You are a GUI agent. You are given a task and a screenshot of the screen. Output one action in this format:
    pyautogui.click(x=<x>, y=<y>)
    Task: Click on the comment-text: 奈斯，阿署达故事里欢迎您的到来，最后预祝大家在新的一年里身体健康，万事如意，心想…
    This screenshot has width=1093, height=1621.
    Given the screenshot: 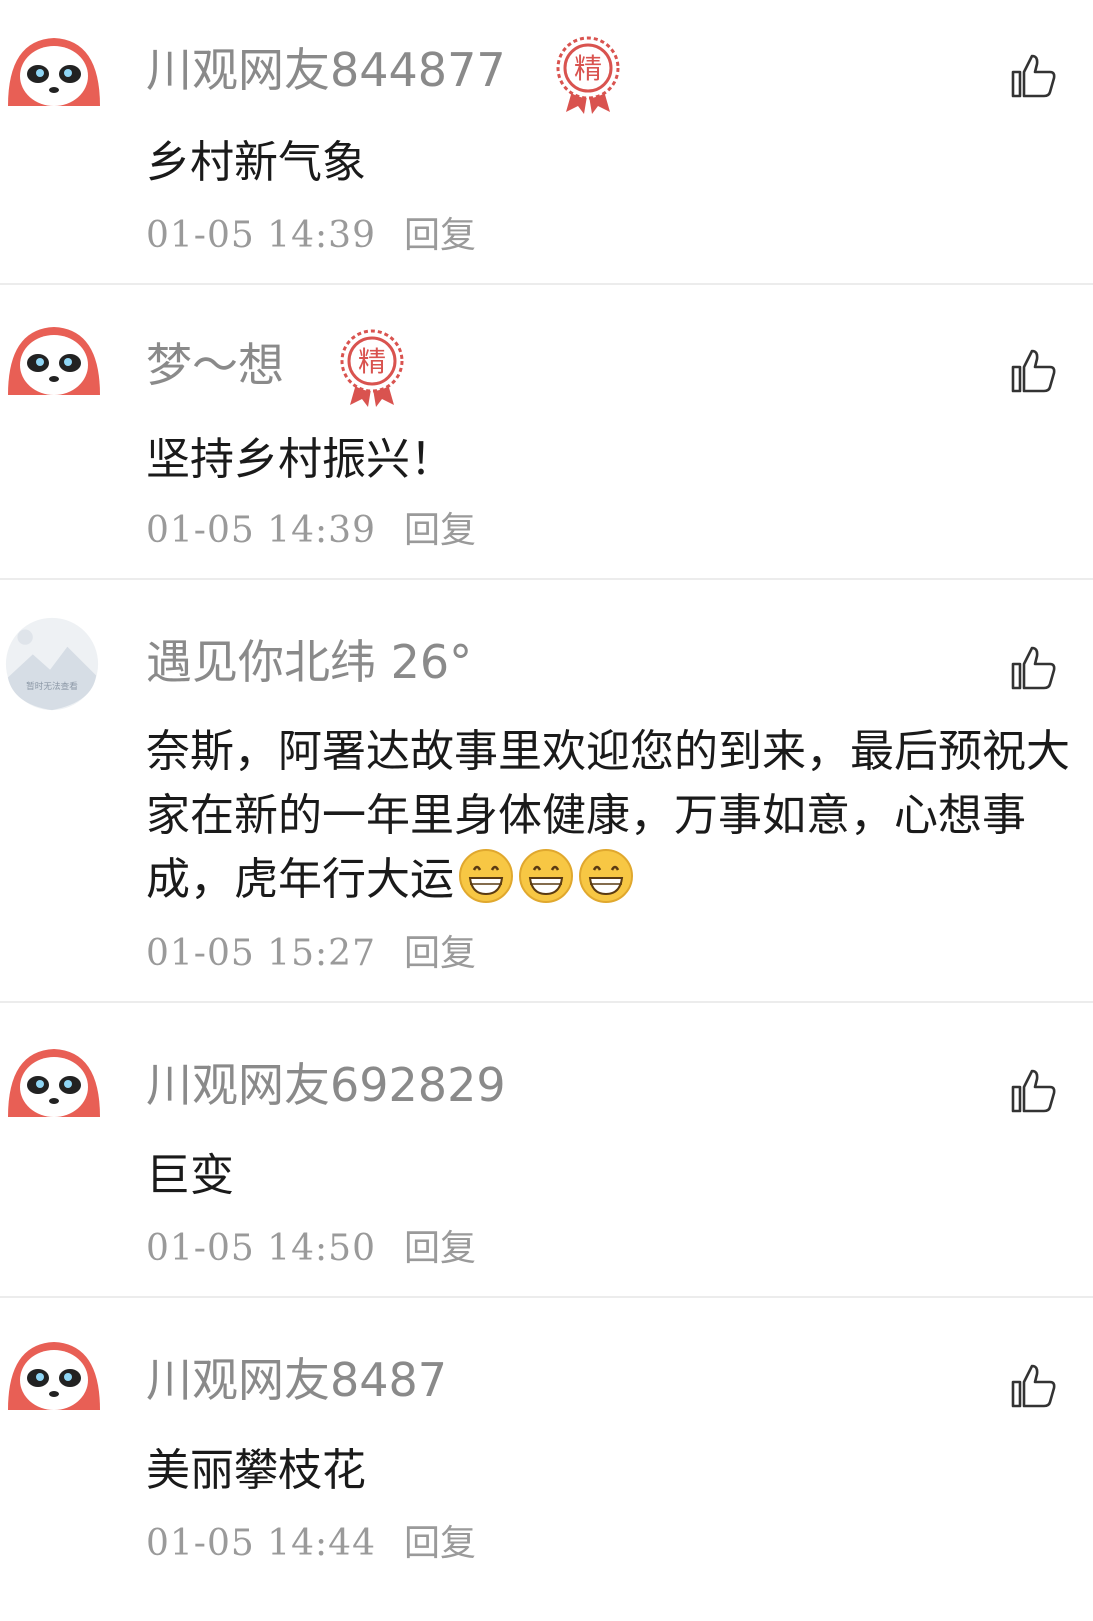 What is the action you would take?
    pyautogui.click(x=609, y=816)
    